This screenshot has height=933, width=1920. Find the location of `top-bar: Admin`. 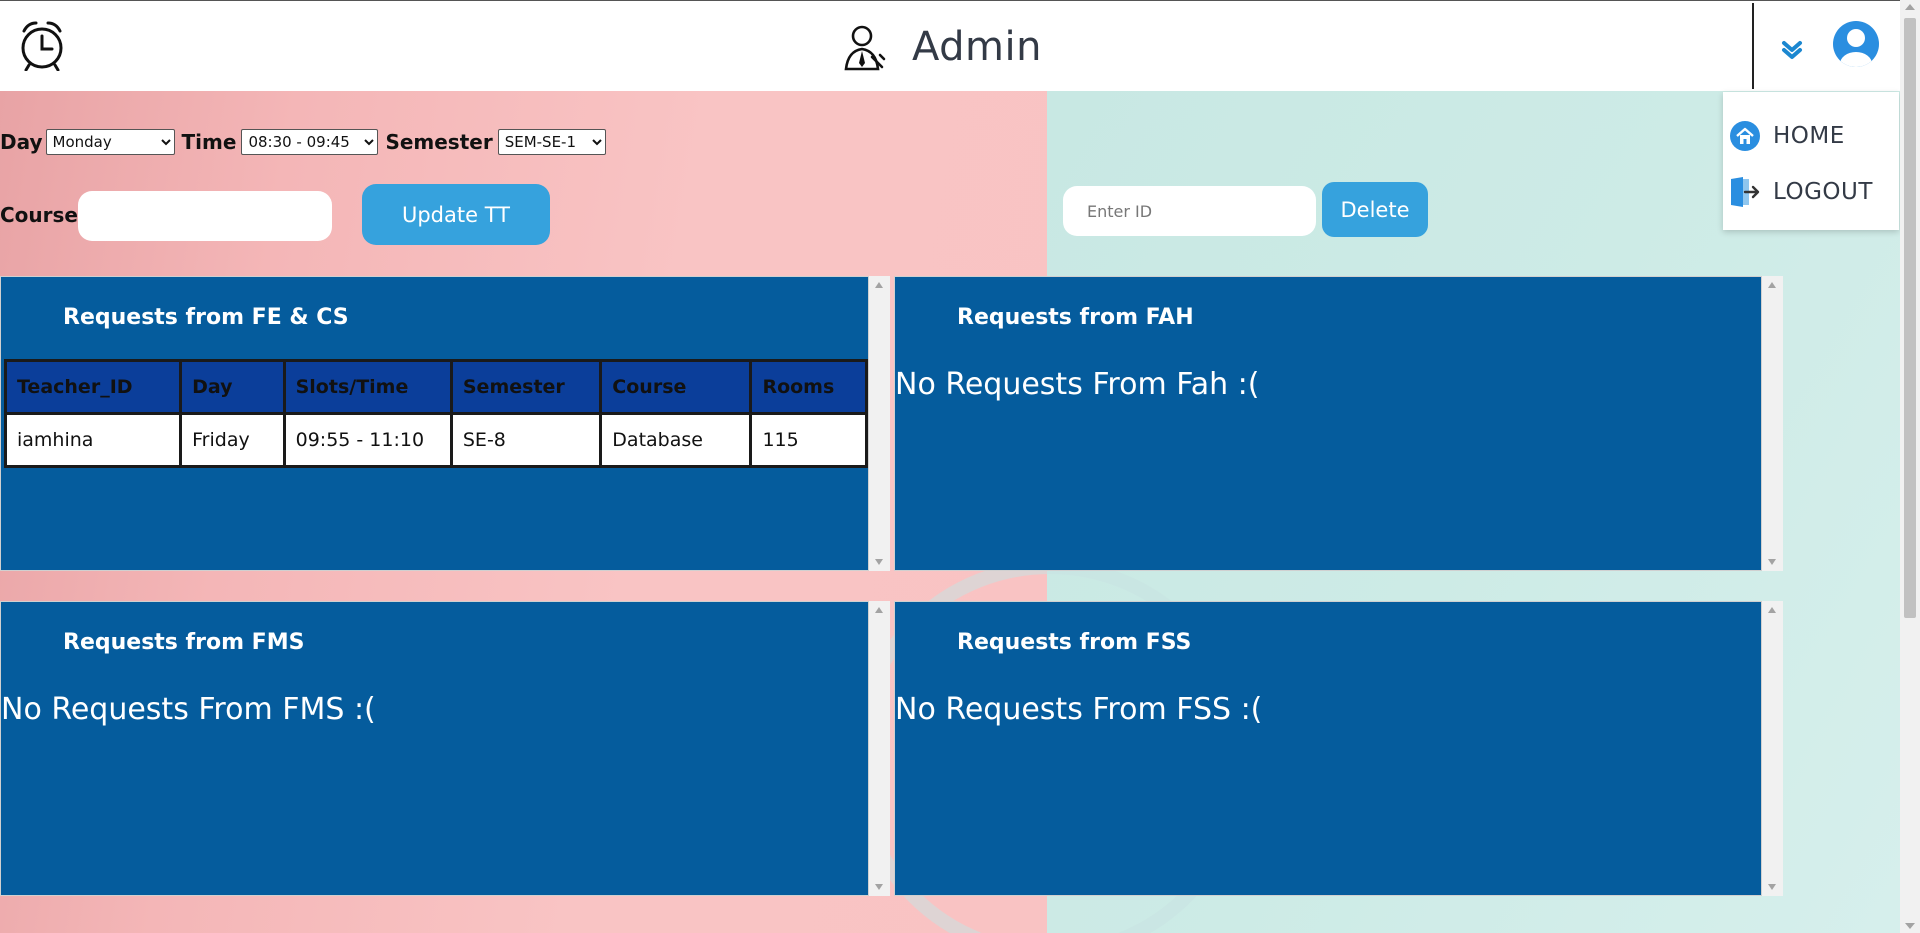

top-bar: Admin is located at coordinates (950, 45).